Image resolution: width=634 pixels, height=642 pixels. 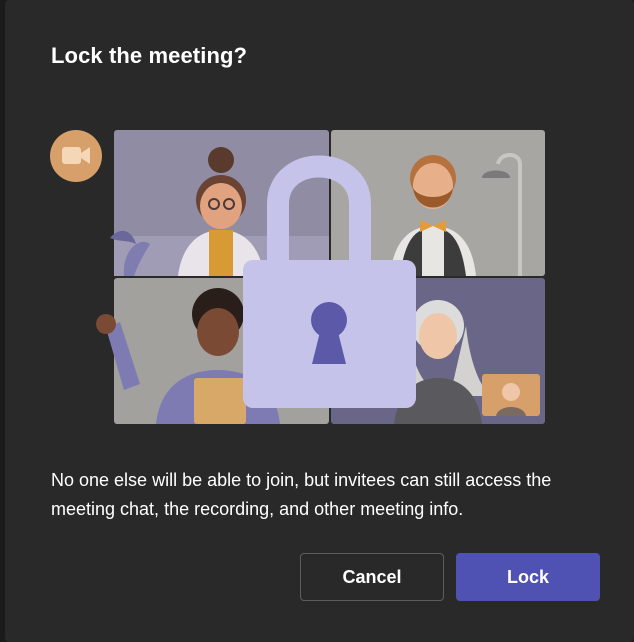 I want to click on video-camera-icon, so click(x=76, y=156).